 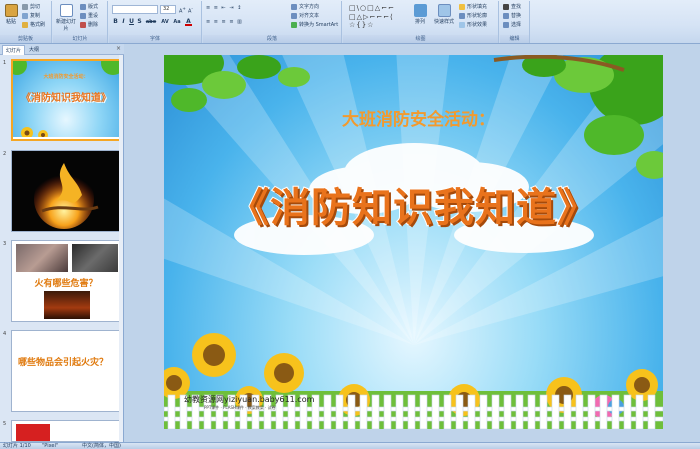 What do you see at coordinates (123, 22) in the screenshot?
I see `italic-button: I` at bounding box center [123, 22].